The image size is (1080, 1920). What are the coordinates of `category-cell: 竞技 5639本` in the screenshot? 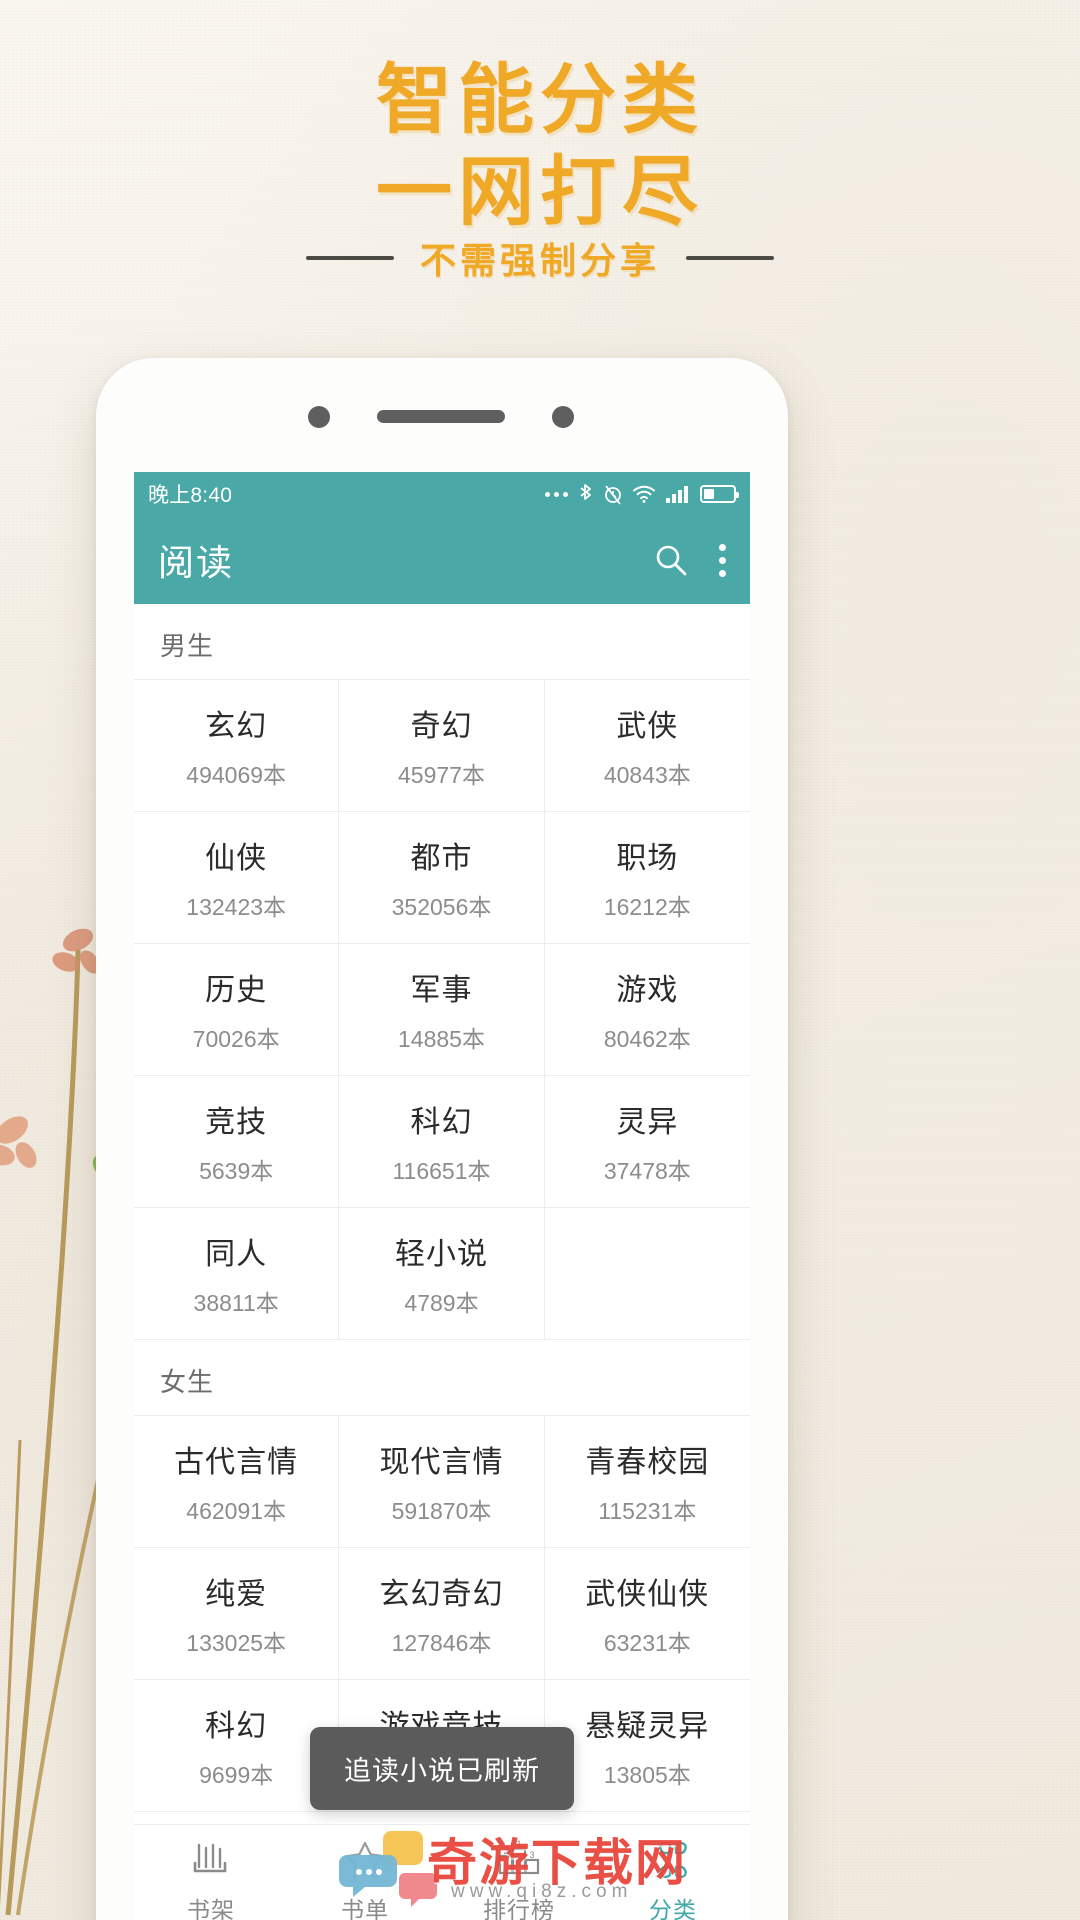 It's located at (237, 1142).